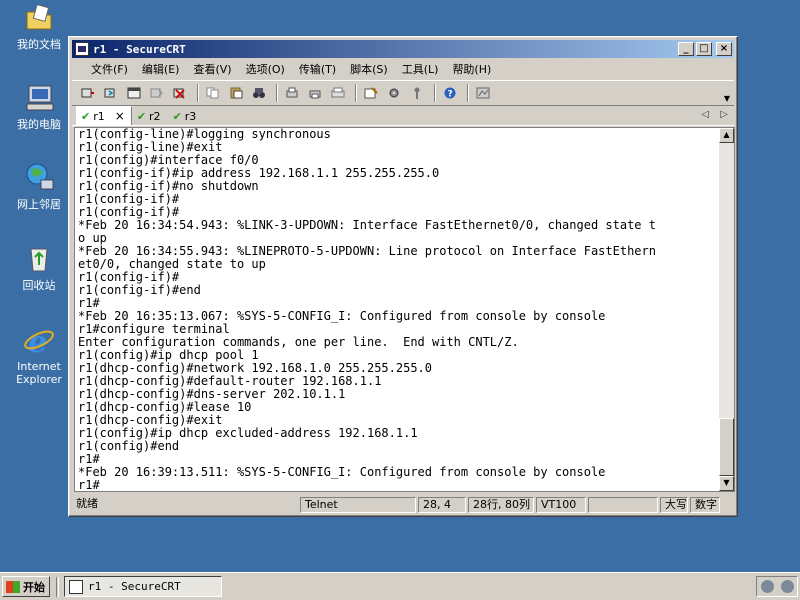  I want to click on binoculars-icon, so click(259, 93).